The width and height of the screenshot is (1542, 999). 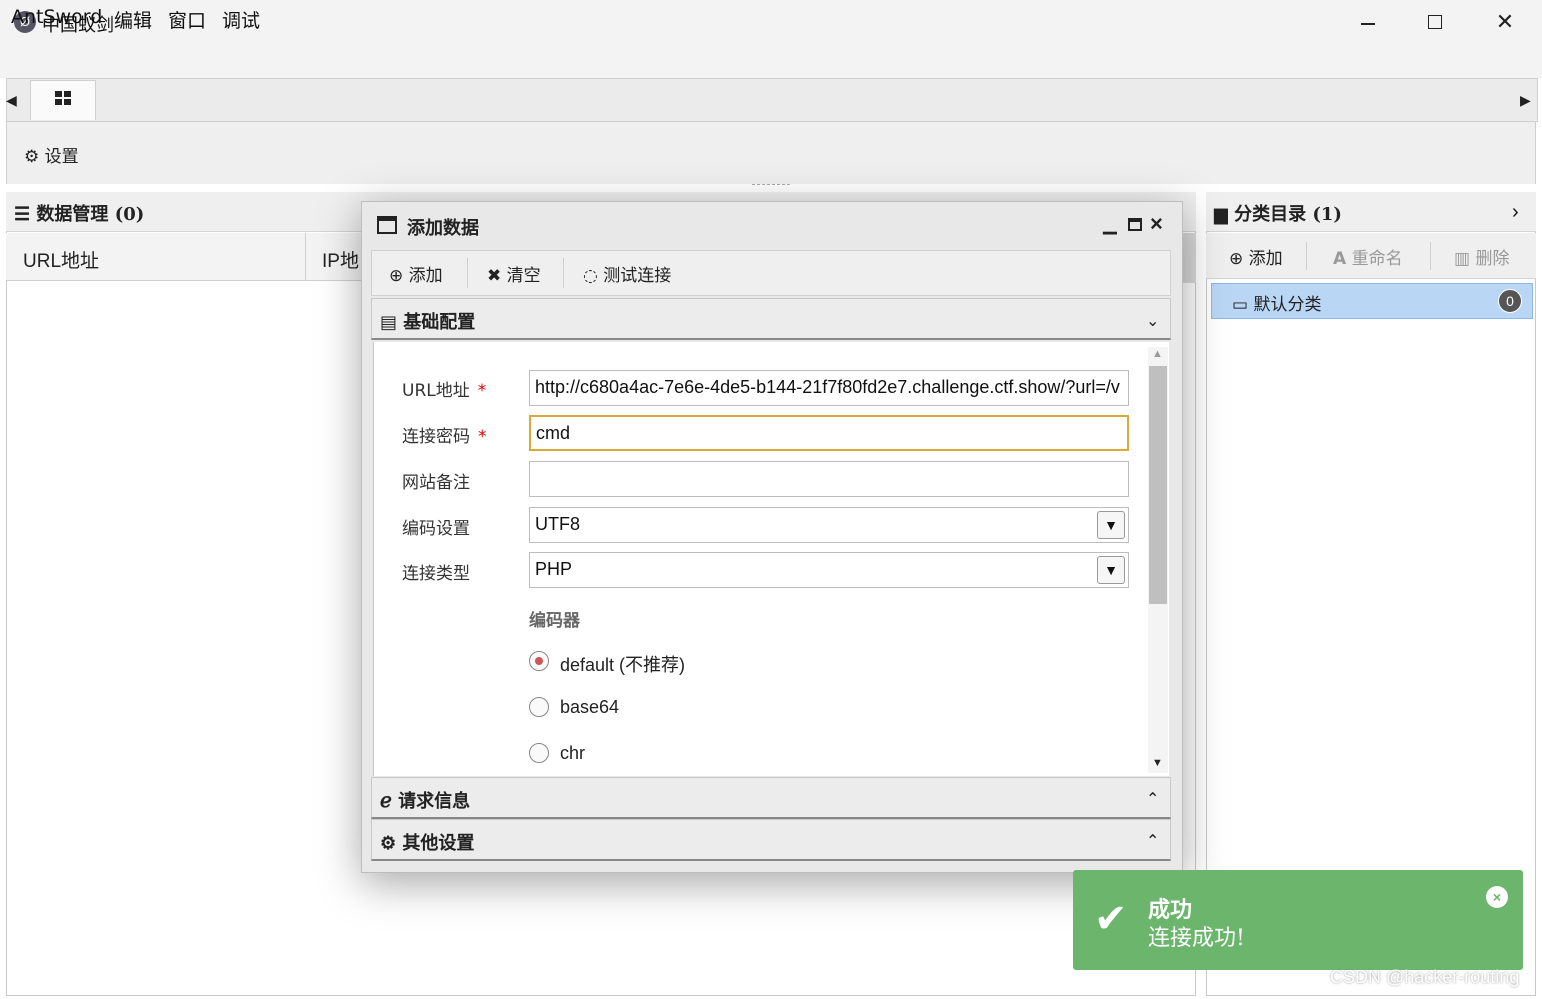 What do you see at coordinates (622, 664) in the screenshot?
I see `encoder-default-label: default (不推荐)` at bounding box center [622, 664].